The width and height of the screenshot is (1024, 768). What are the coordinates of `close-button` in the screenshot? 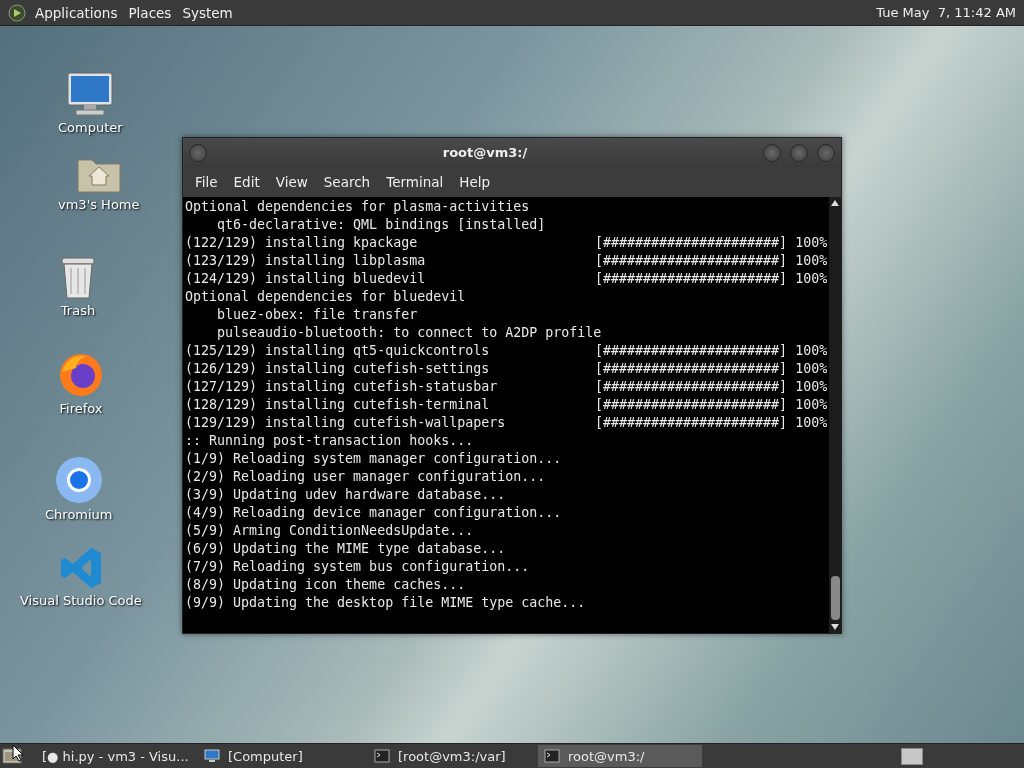 It's located at (826, 152).